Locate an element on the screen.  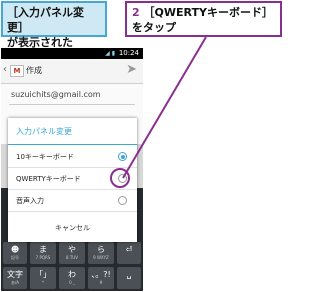
tap-highlight-circle is located at coordinates (120, 178).